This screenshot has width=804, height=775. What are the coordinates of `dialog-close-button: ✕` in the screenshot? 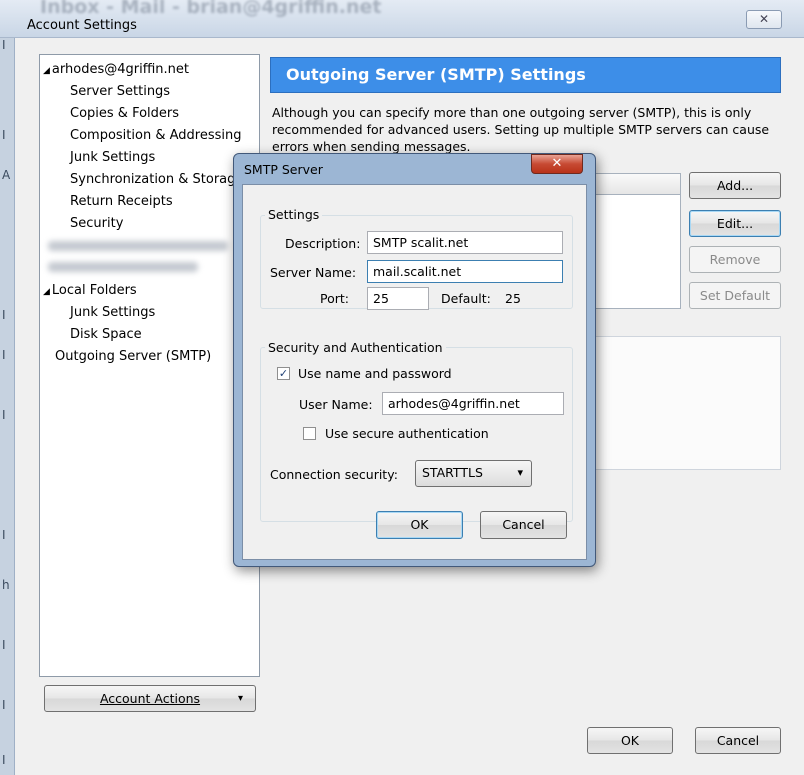 It's located at (557, 164).